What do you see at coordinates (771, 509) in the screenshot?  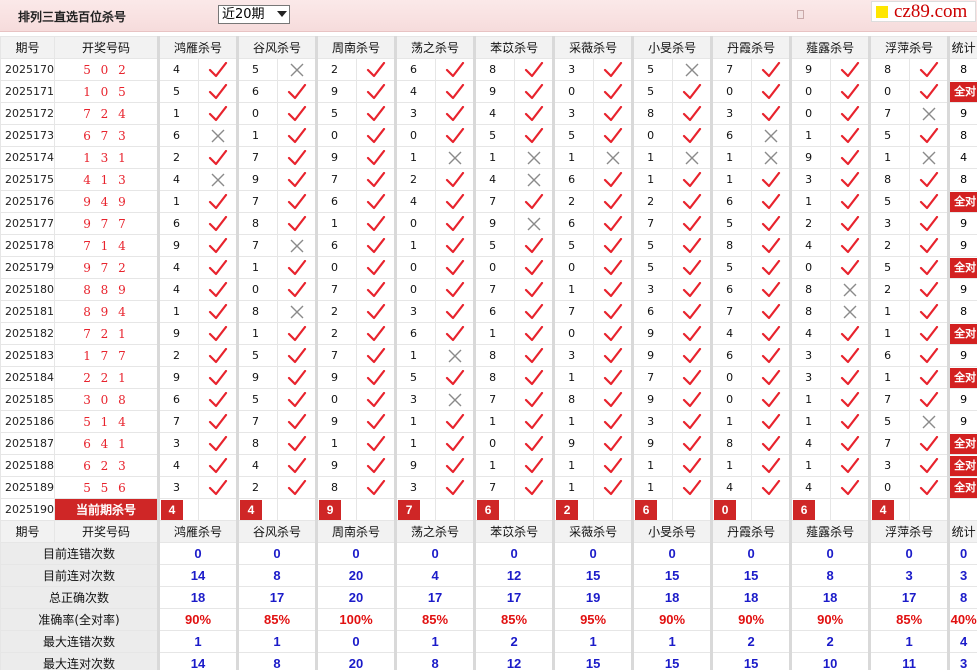 I see `empty-cell` at bounding box center [771, 509].